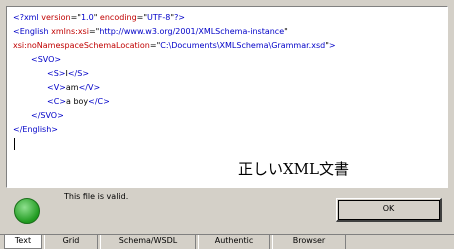 The width and height of the screenshot is (454, 249). What do you see at coordinates (77, 101) in the screenshot?
I see `code-token: a boy` at bounding box center [77, 101].